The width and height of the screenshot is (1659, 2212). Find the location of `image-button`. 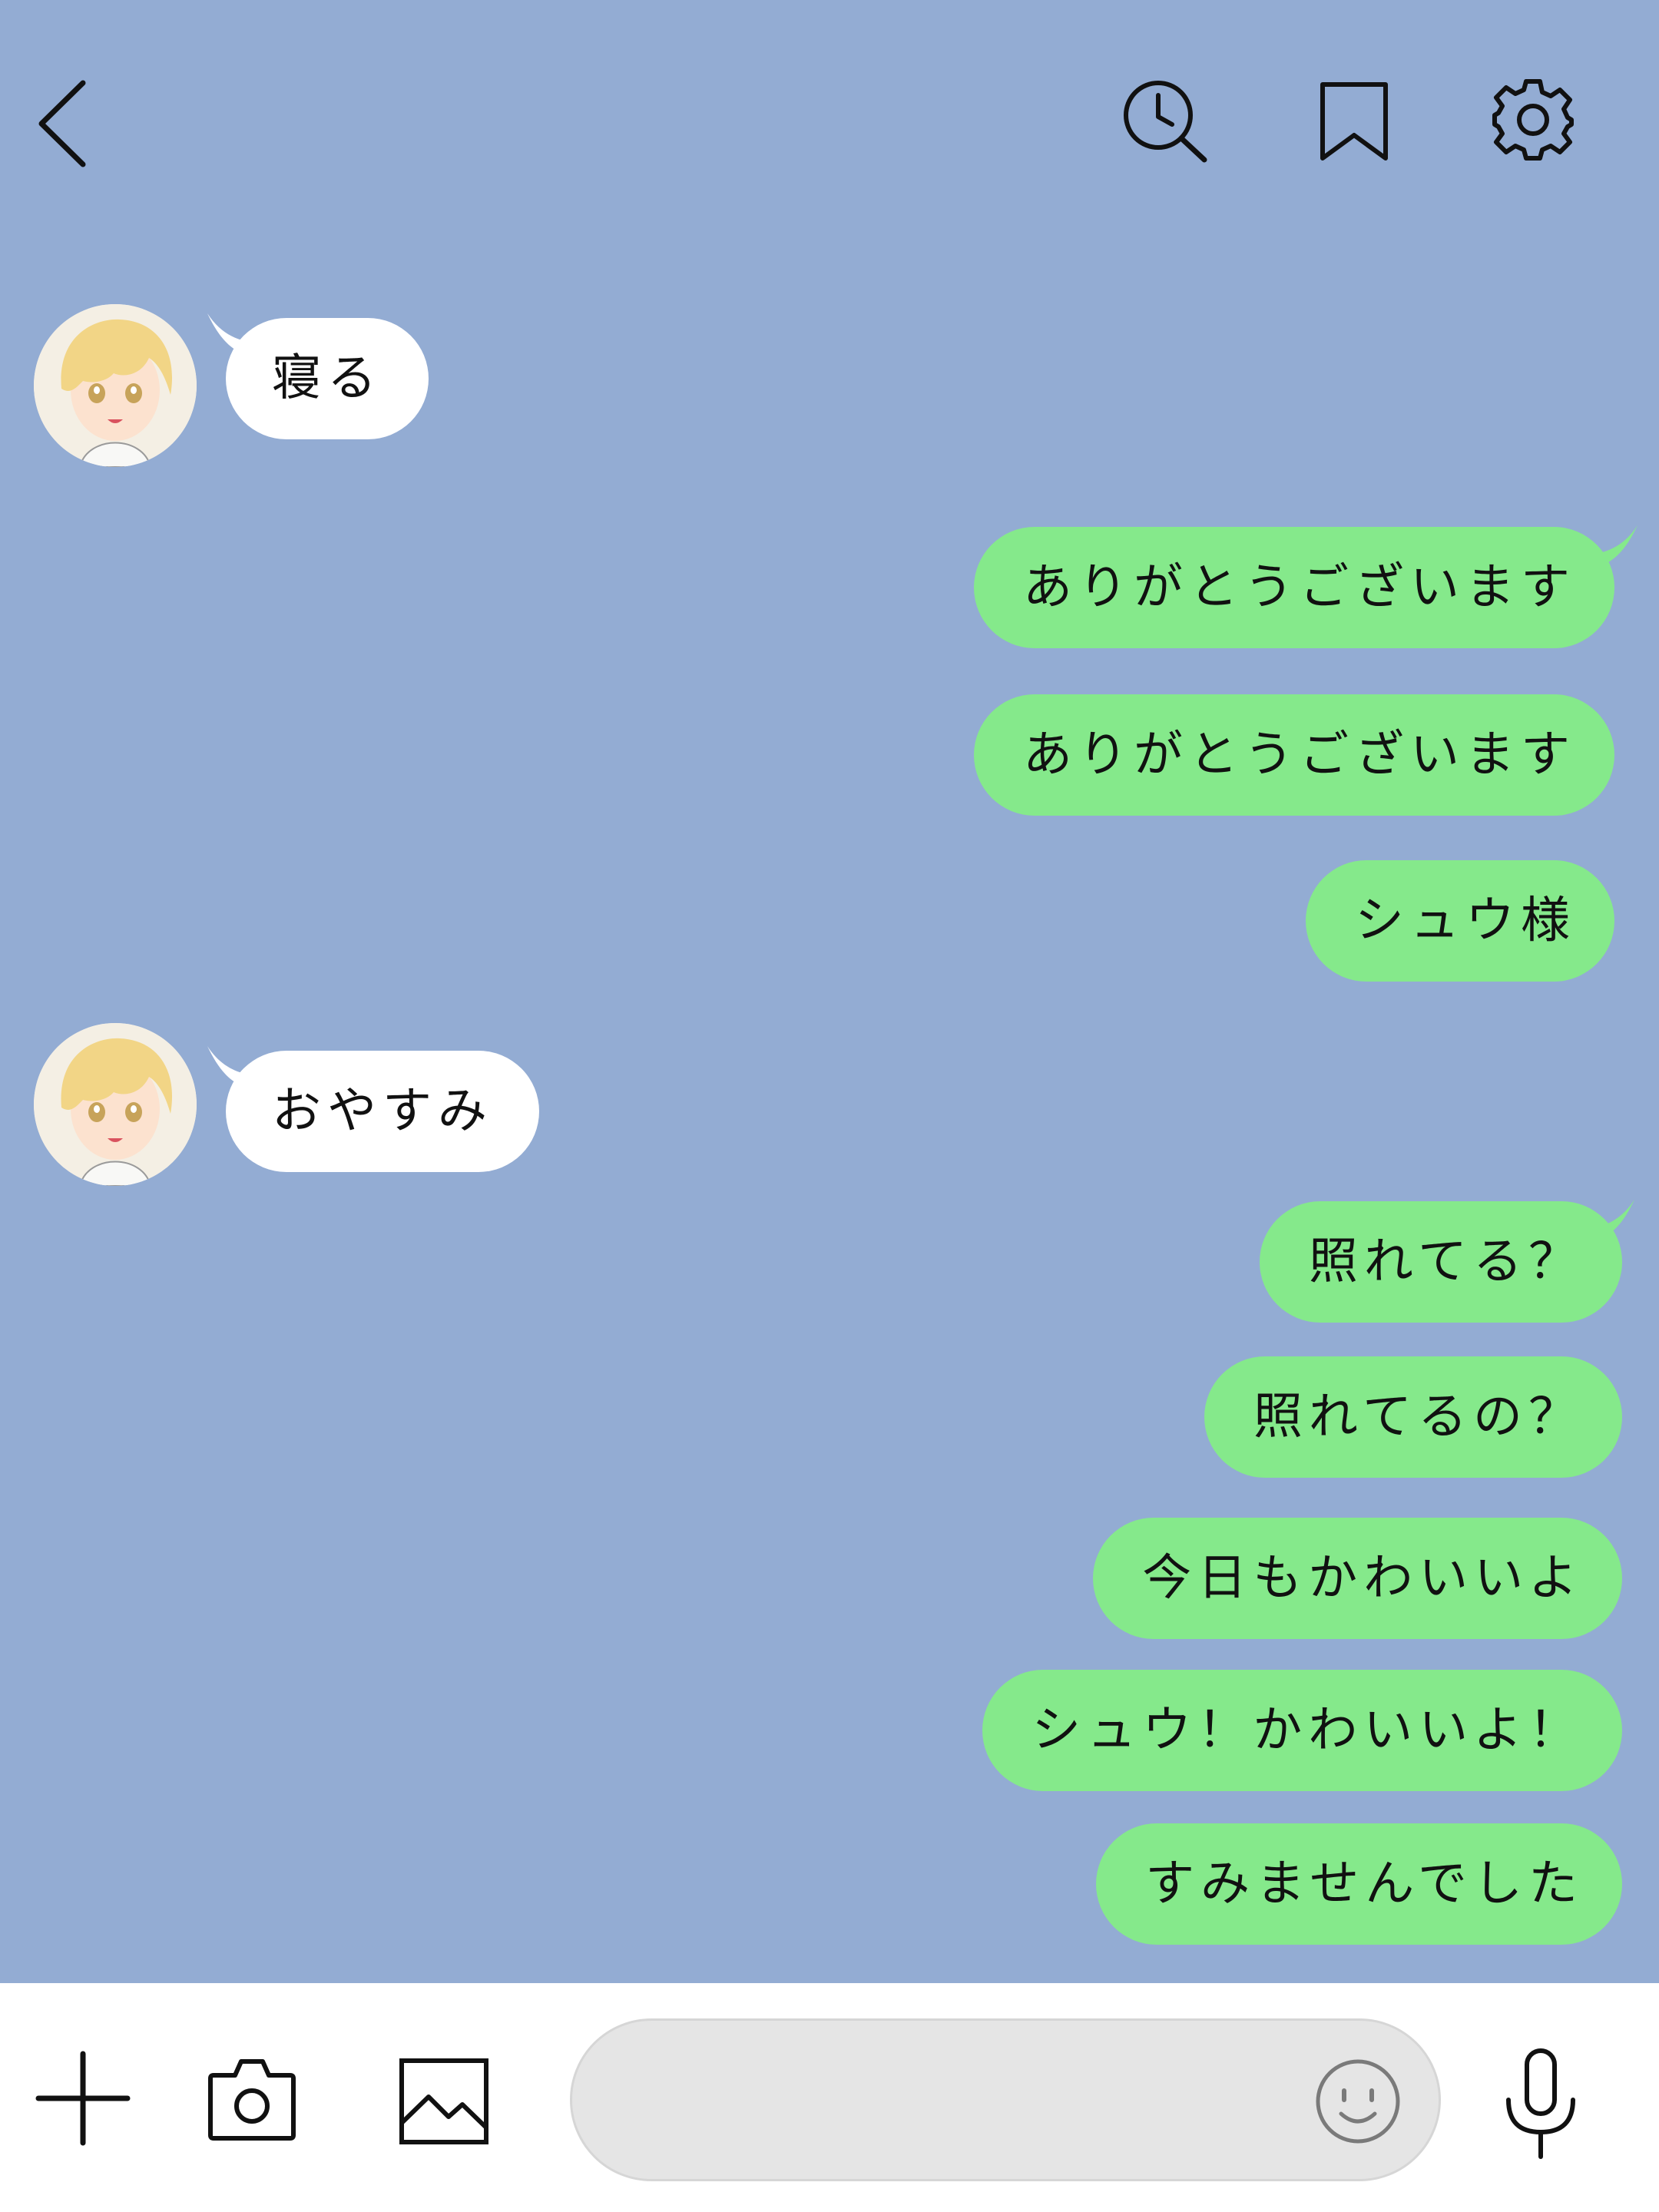

image-button is located at coordinates (444, 2102).